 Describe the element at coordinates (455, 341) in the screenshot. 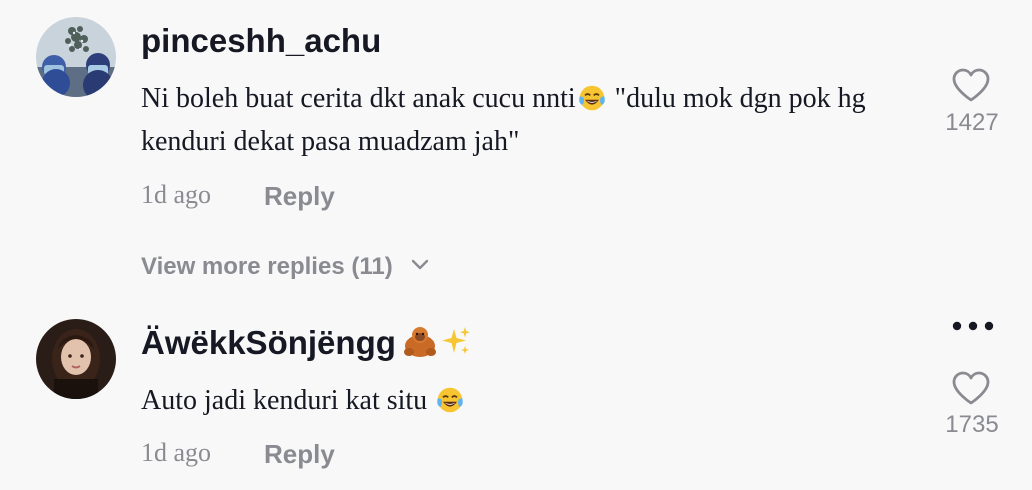

I see `sparkles-icon` at that location.